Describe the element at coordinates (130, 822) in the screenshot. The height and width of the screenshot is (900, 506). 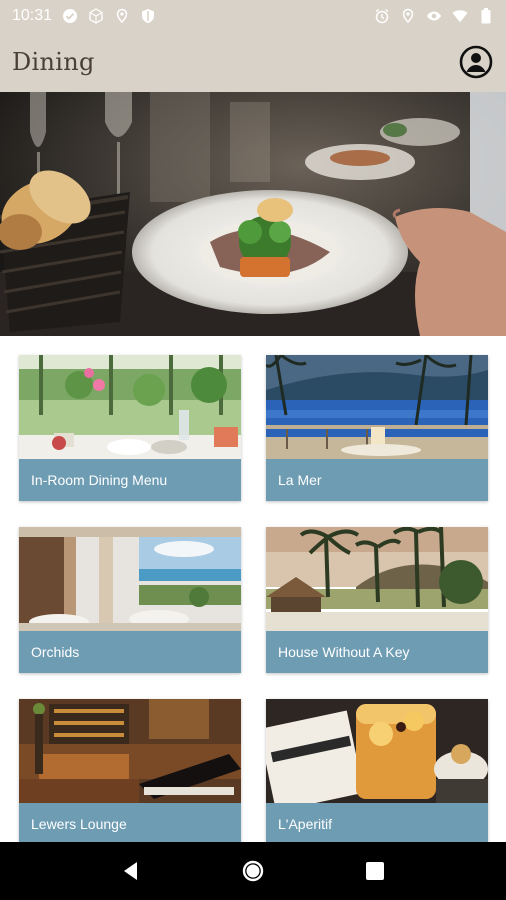
I see `restaurant-label: Lewers Lounge` at that location.